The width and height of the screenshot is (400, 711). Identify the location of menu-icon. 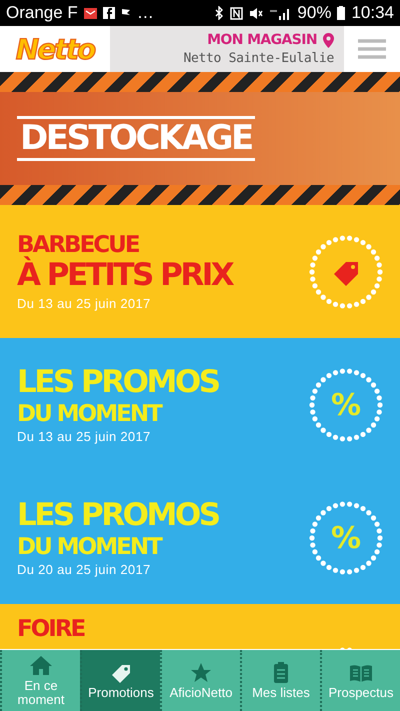
(372, 49).